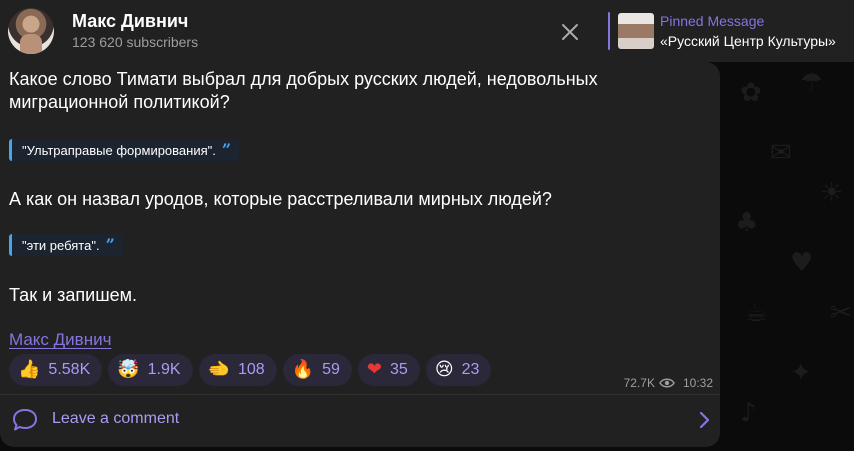 The height and width of the screenshot is (451, 854). I want to click on reaction-crying: 😢 23, so click(458, 370).